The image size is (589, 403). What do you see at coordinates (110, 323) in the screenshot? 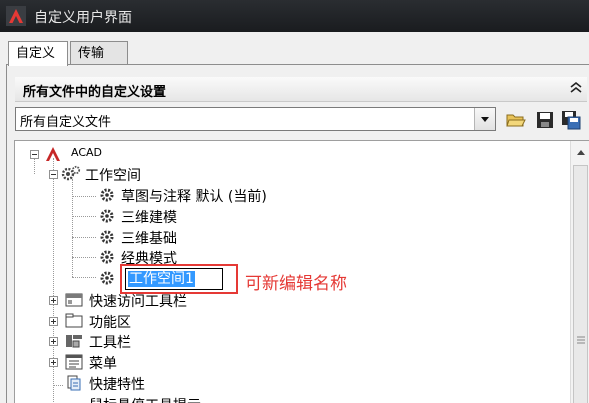
I see `tree-node-label: 功能区` at bounding box center [110, 323].